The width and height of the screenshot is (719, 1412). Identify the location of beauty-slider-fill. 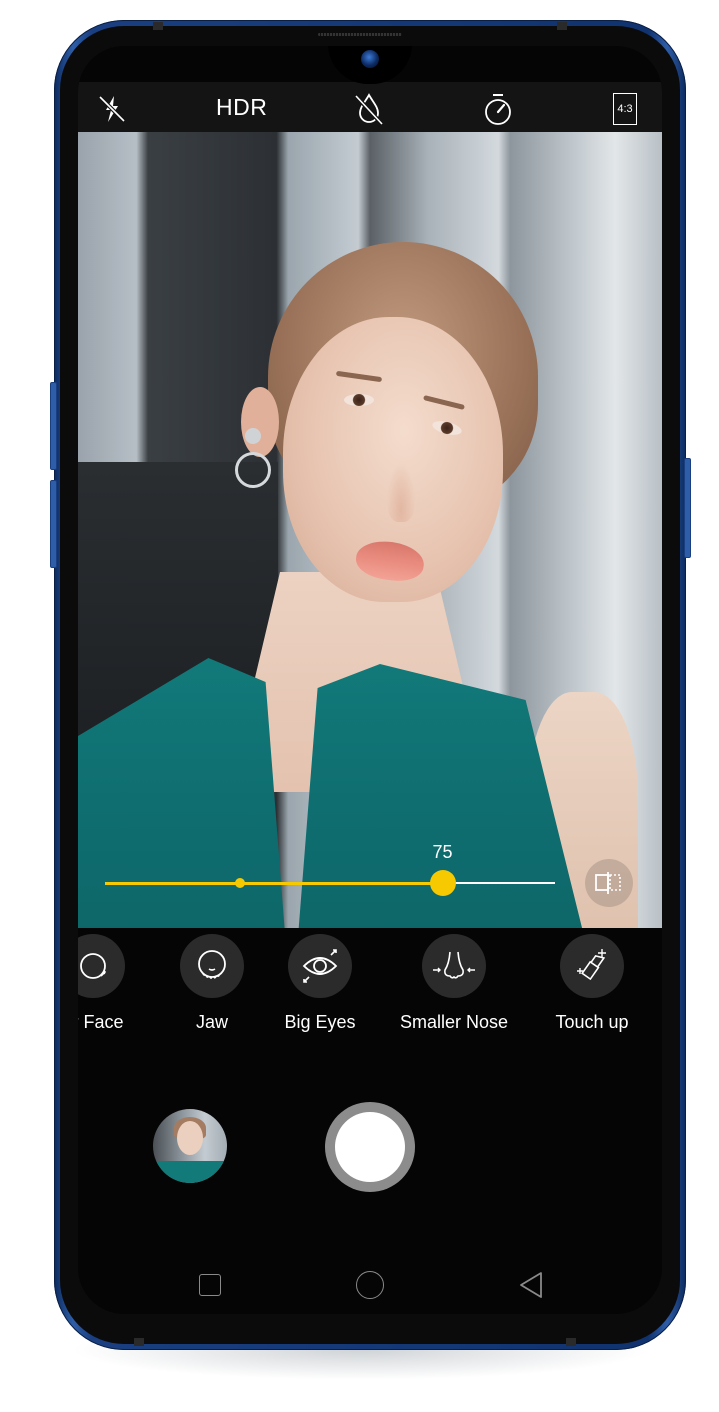
(274, 883).